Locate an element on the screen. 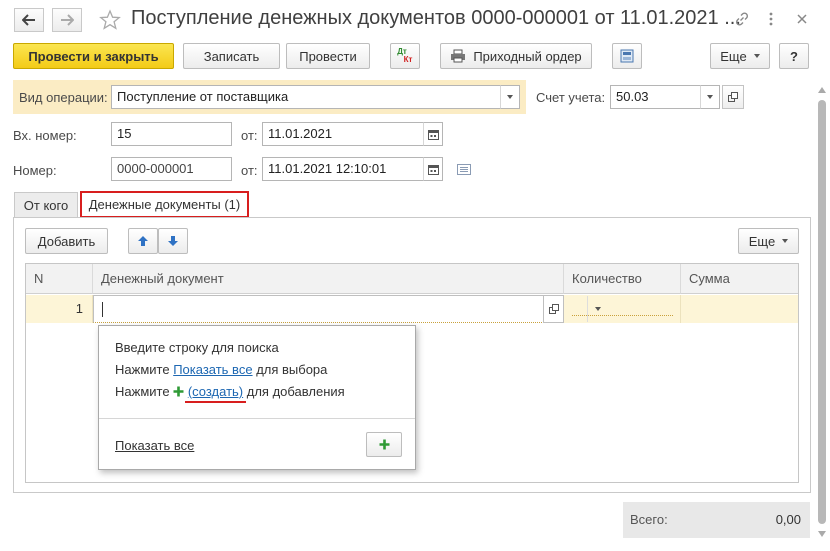 This screenshot has width=830, height=551. kt-label: Кт is located at coordinates (408, 59).